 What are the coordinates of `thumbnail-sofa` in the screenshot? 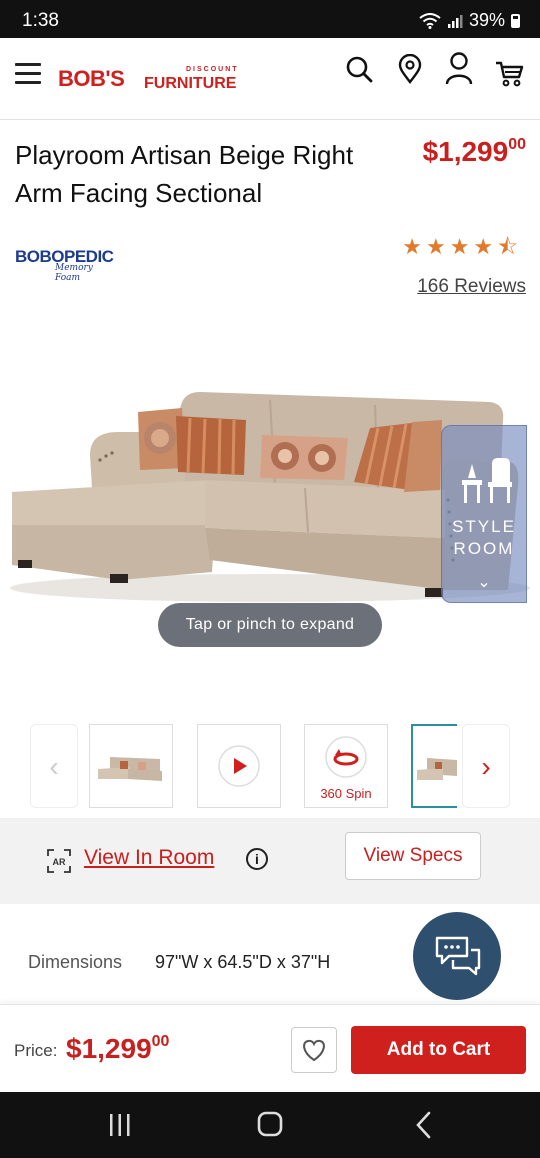 It's located at (131, 766).